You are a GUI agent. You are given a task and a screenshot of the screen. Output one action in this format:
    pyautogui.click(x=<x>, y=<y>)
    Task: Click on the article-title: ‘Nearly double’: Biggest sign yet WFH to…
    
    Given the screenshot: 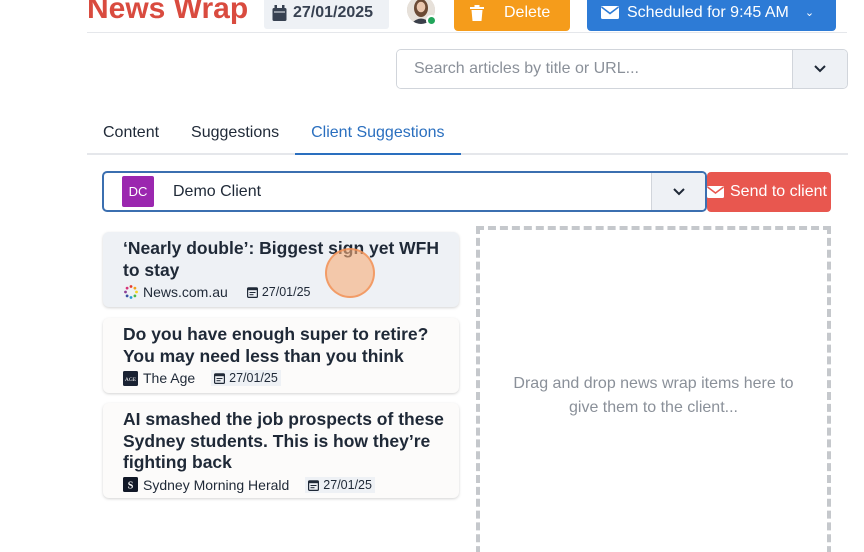 What is the action you would take?
    pyautogui.click(x=281, y=259)
    